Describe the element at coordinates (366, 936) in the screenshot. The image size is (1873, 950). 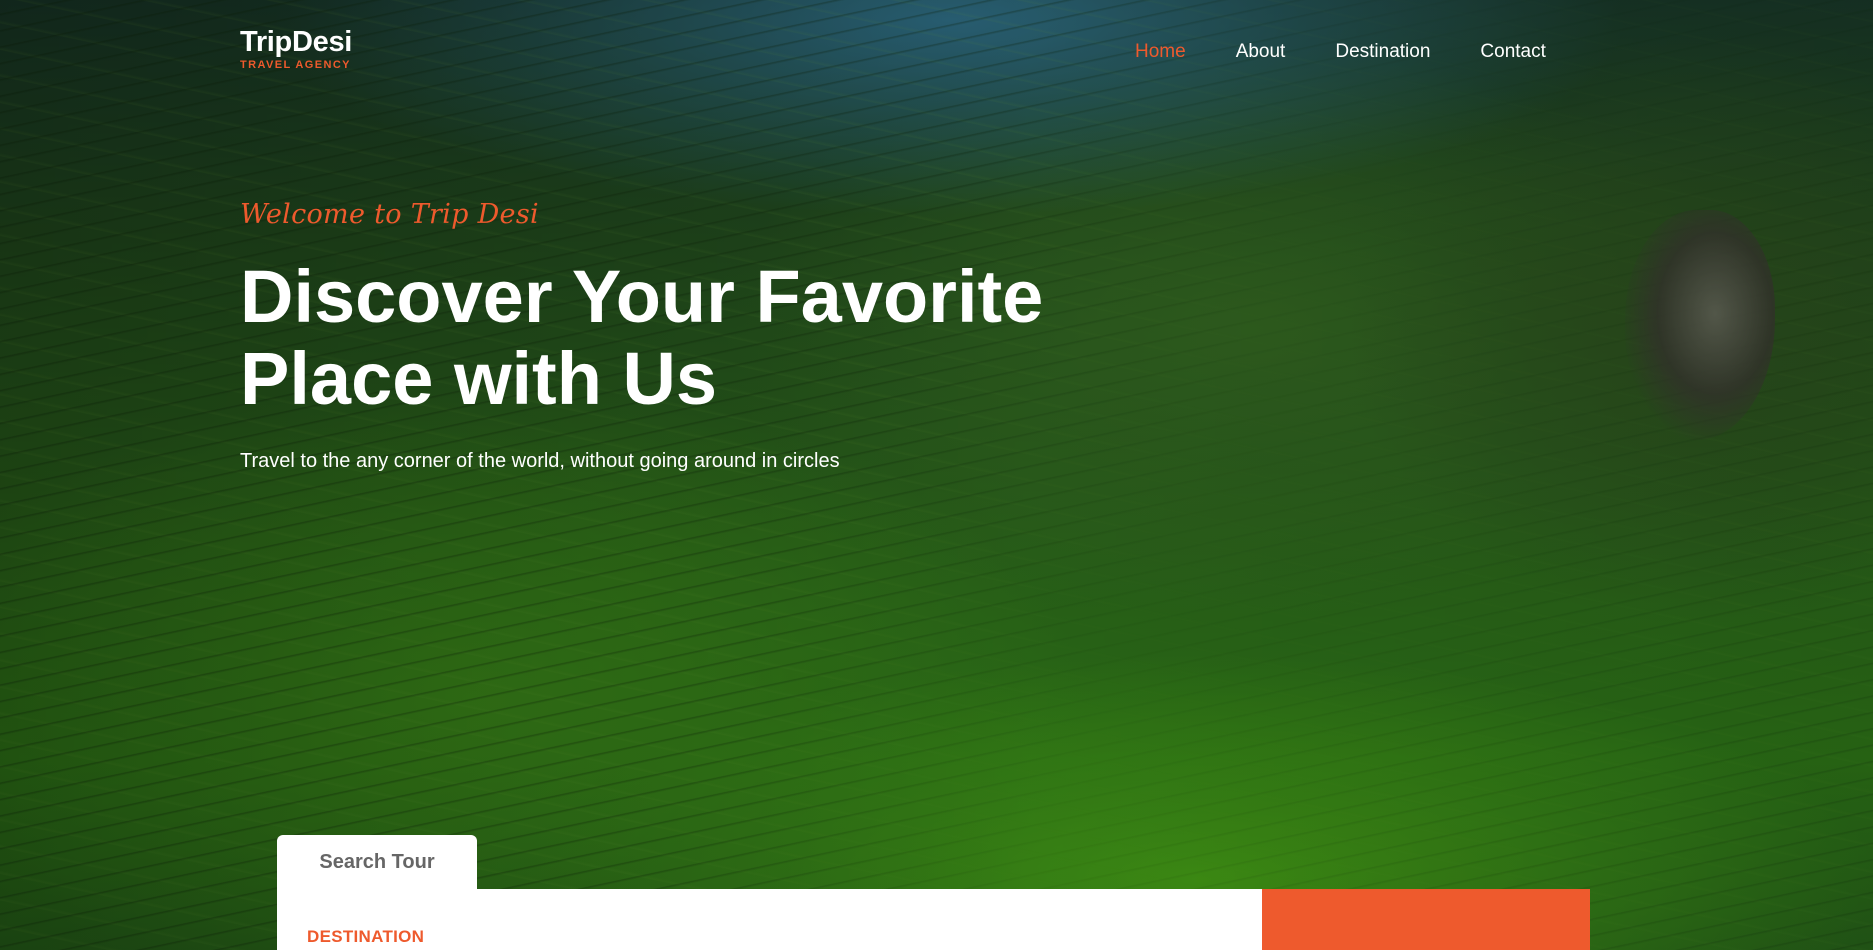
I see `destination-field-label: DESTINATION` at that location.